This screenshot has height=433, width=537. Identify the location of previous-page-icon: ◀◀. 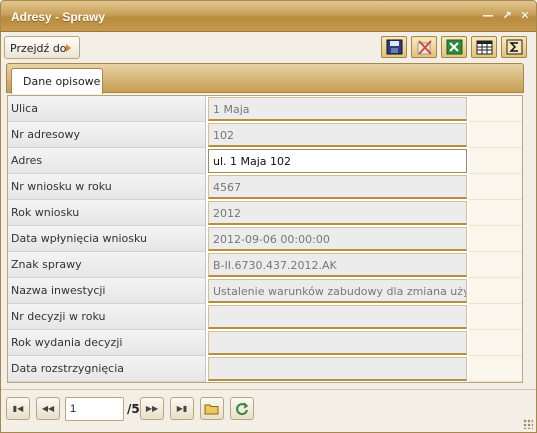
(48, 408).